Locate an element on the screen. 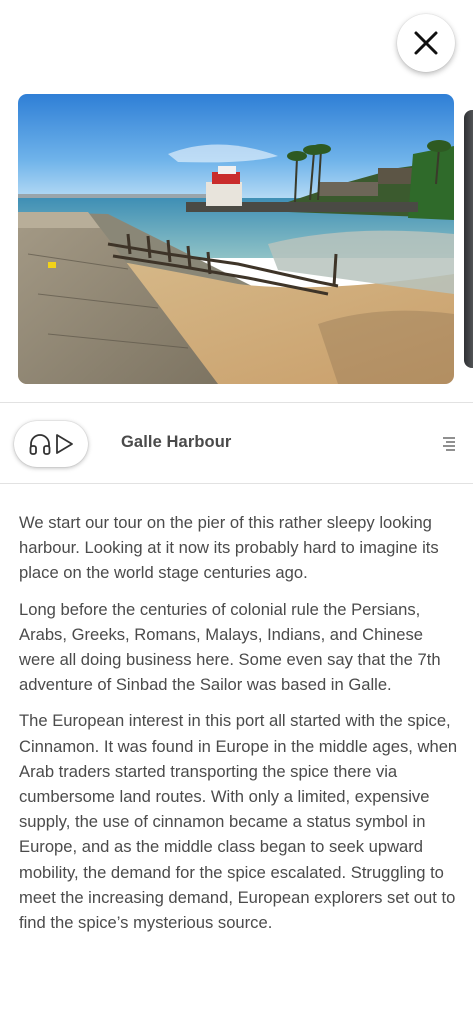 The height and width of the screenshot is (1024, 473). close-button is located at coordinates (426, 43).